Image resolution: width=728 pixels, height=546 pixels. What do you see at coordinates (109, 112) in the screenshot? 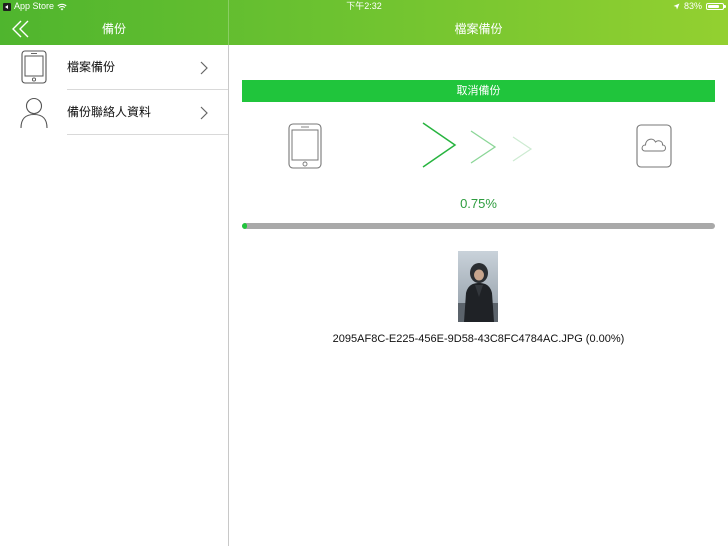
I see `sidebar-item-label: 備份聯絡人資料` at bounding box center [109, 112].